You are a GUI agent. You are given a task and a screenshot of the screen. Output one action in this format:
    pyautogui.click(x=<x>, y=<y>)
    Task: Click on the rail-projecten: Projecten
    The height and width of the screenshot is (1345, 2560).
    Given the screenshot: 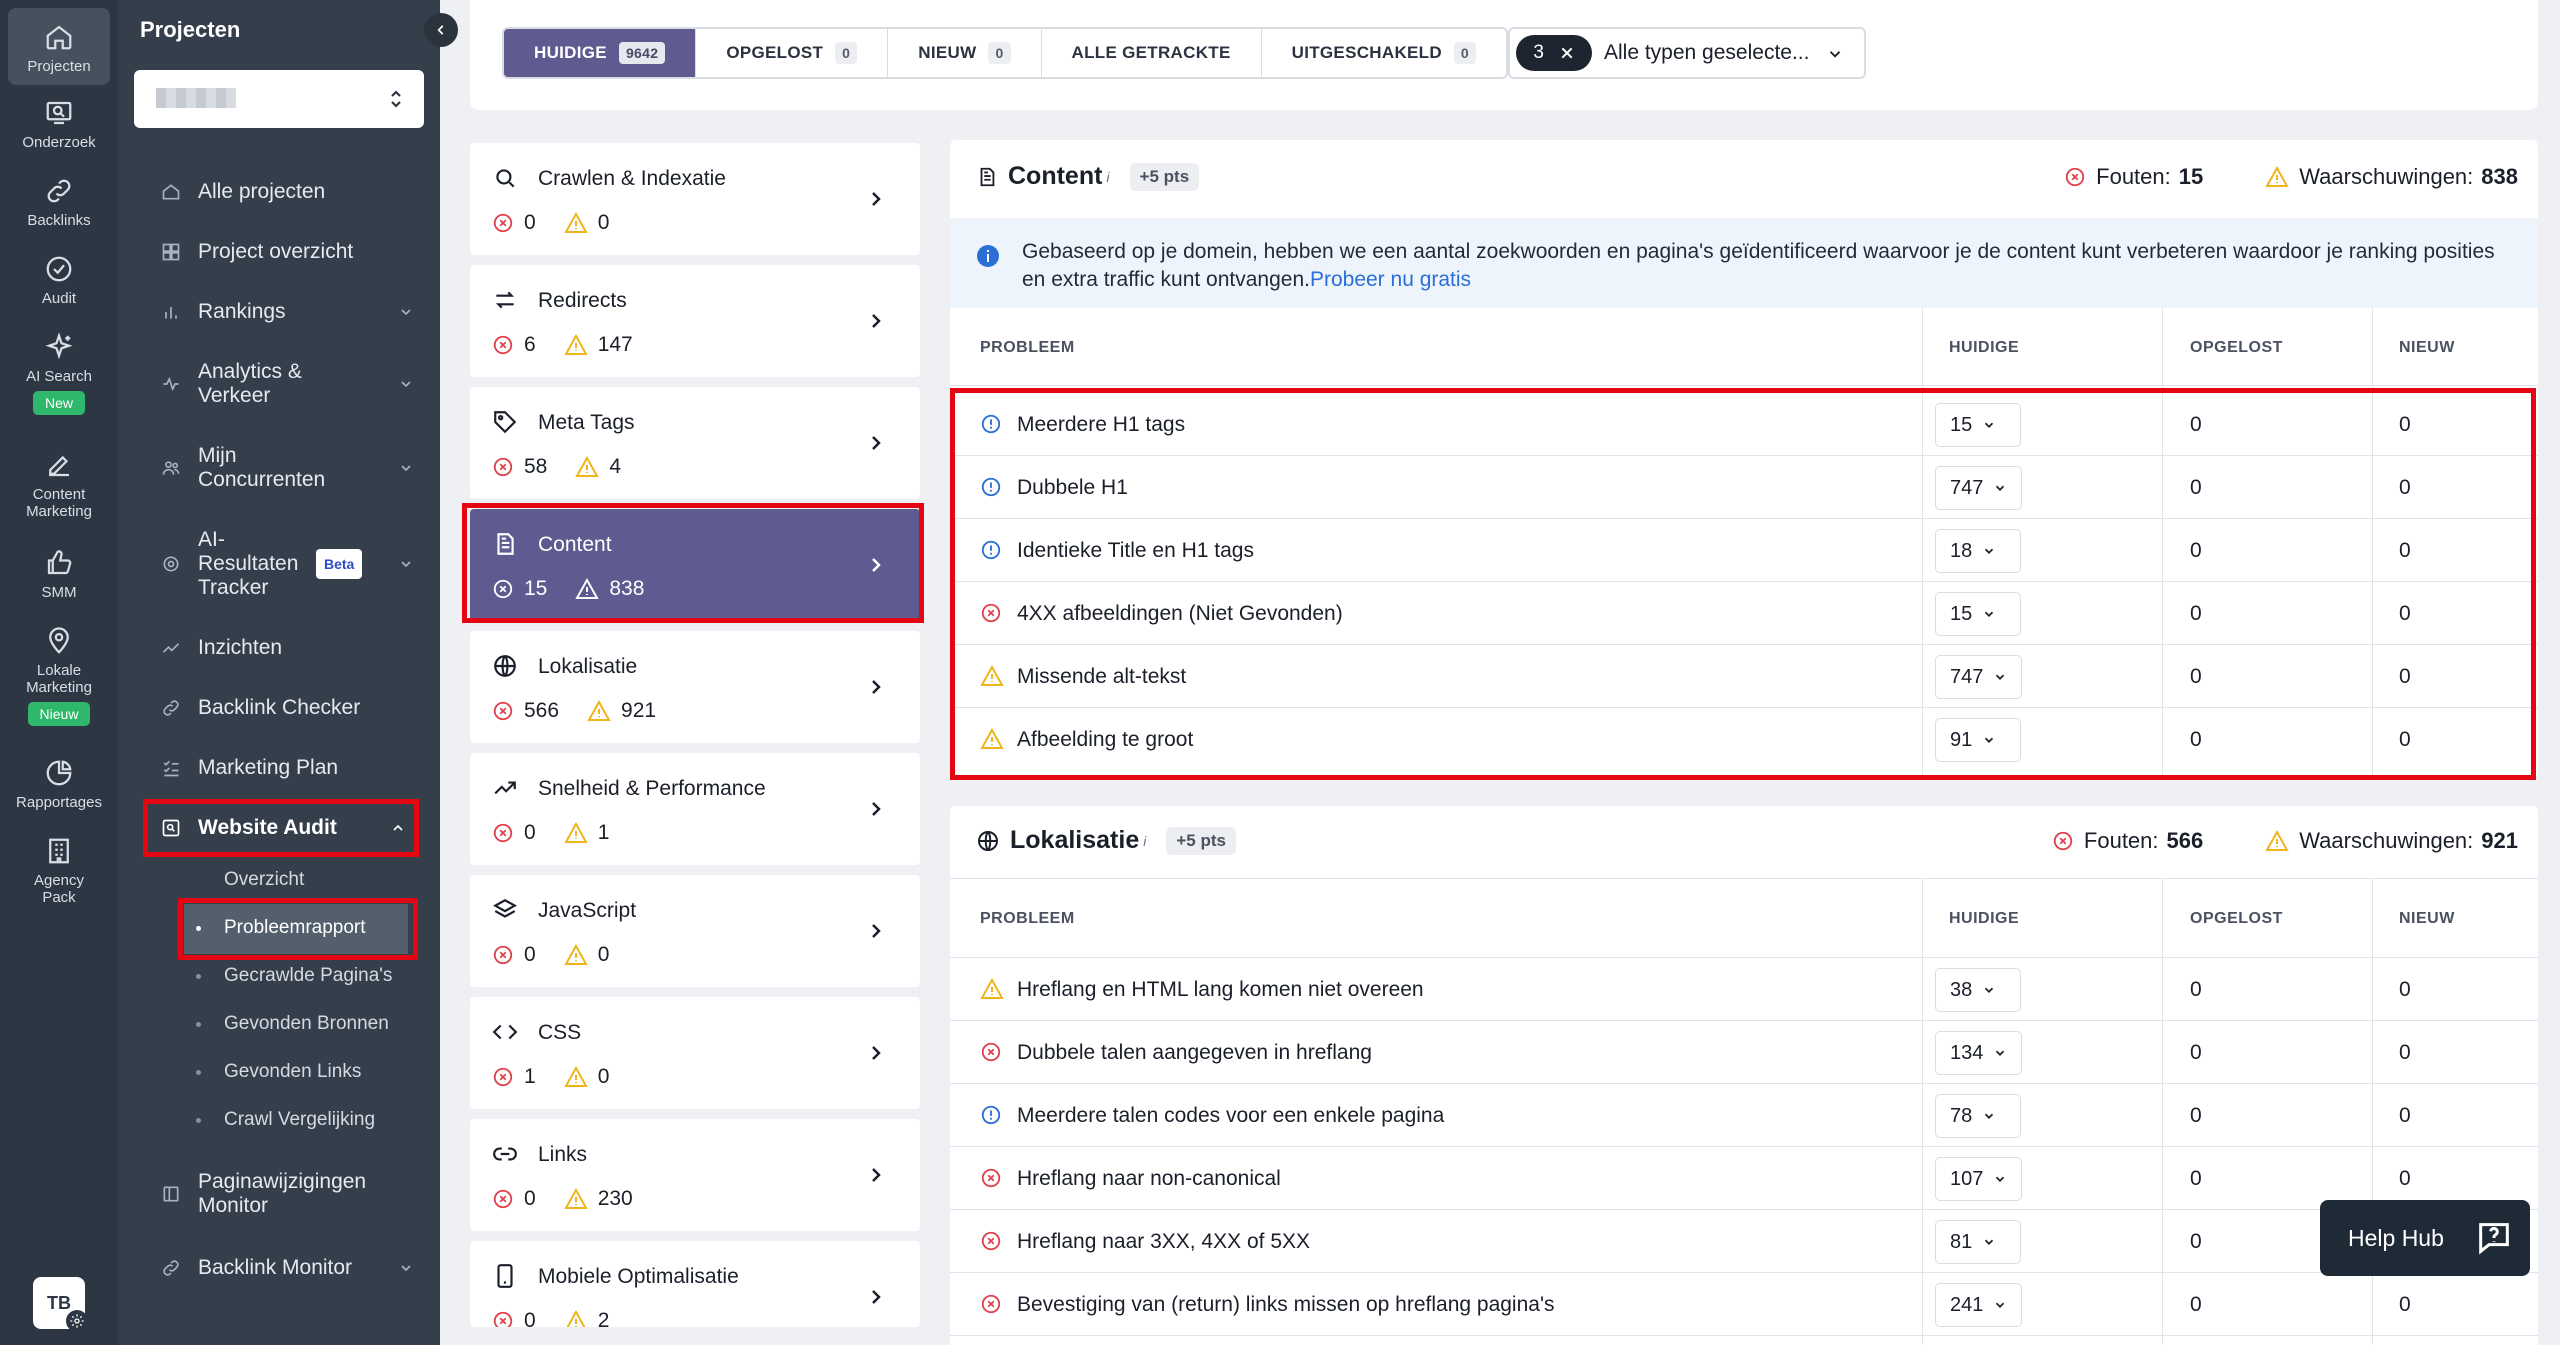 What is the action you would take?
    pyautogui.click(x=59, y=46)
    